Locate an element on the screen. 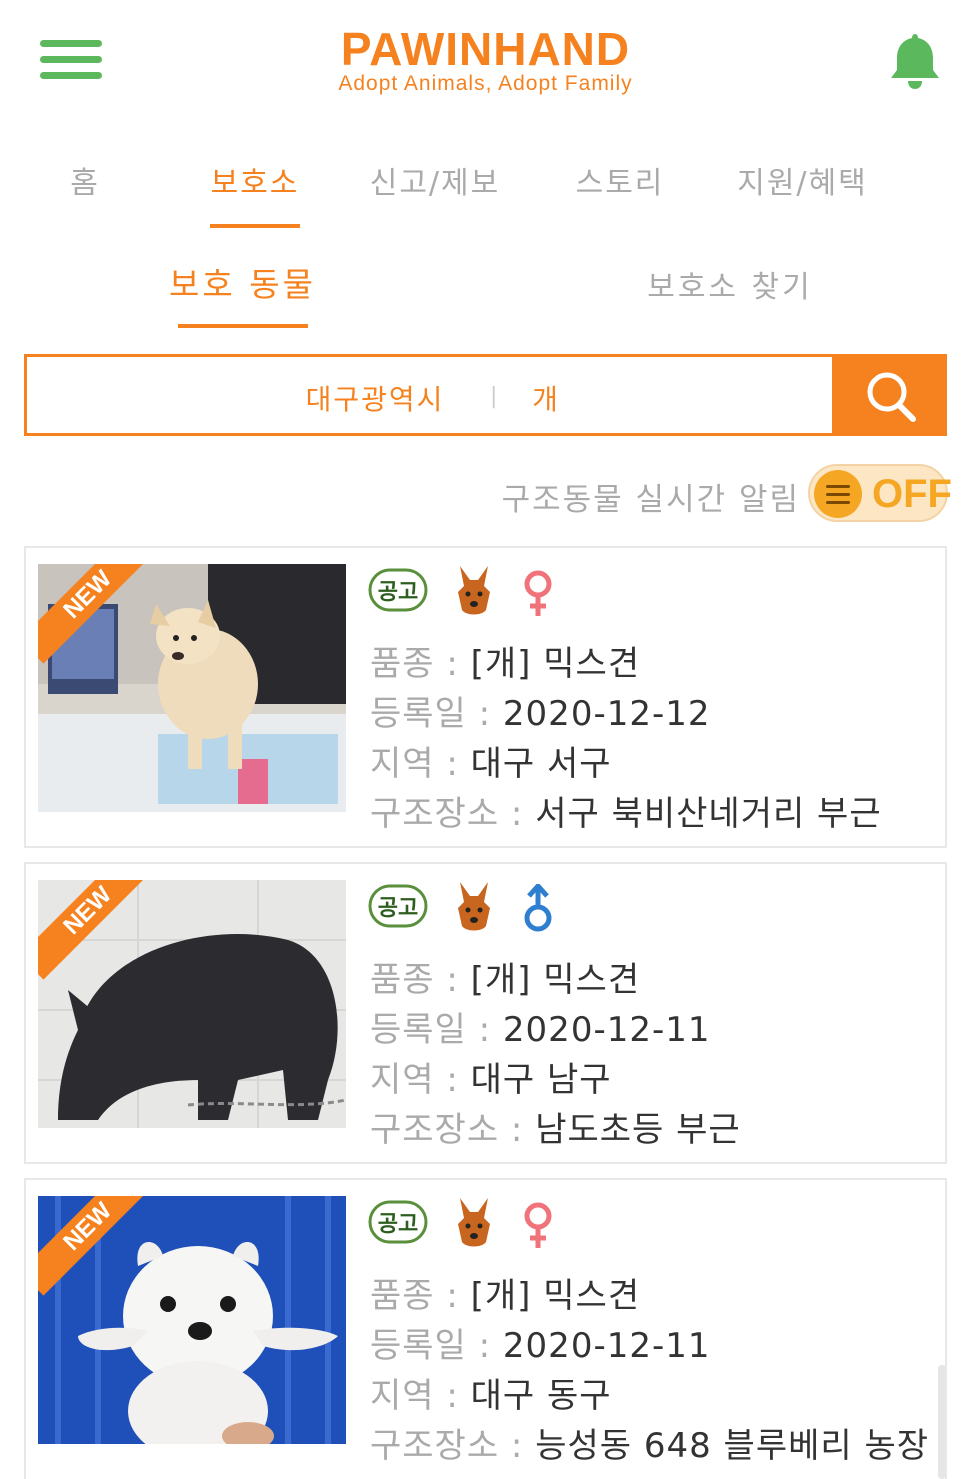 The height and width of the screenshot is (1479, 971). area-value: 대구 남구 is located at coordinates (541, 1080).